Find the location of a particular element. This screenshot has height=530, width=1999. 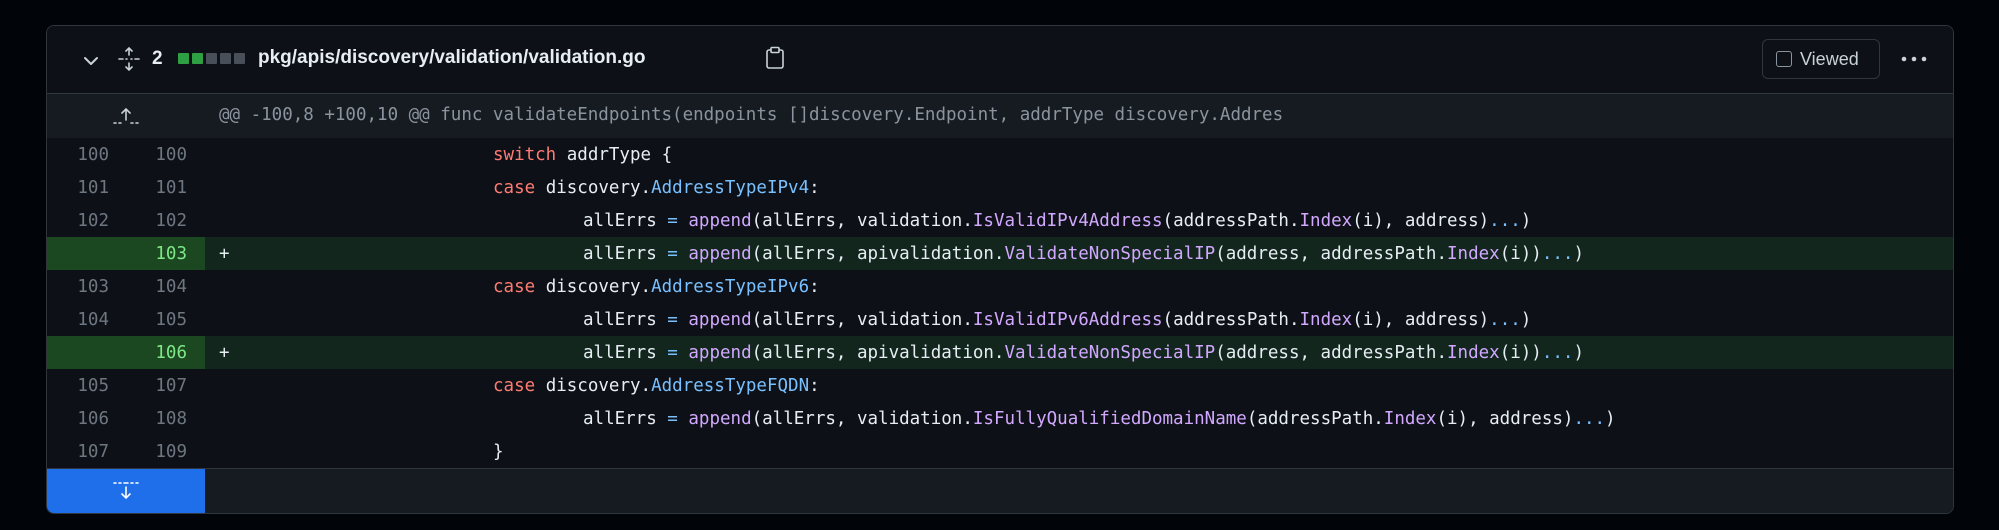

context-line: 105 107 case discovery.AddressTypeFQDN: is located at coordinates (1000, 385).